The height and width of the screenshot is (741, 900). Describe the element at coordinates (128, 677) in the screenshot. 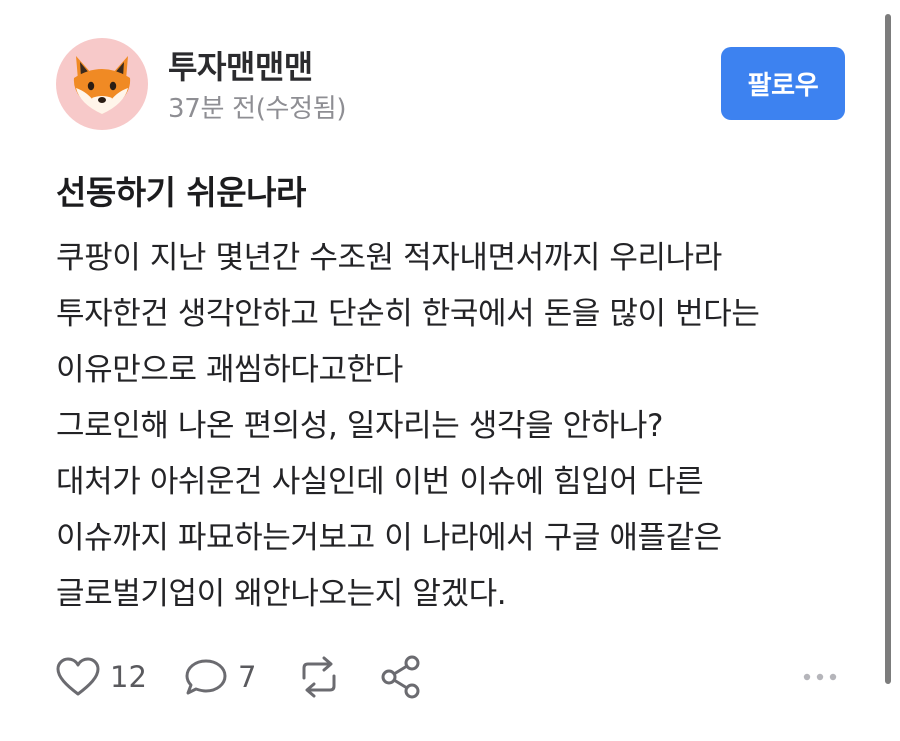

I see `like-count: 12` at that location.